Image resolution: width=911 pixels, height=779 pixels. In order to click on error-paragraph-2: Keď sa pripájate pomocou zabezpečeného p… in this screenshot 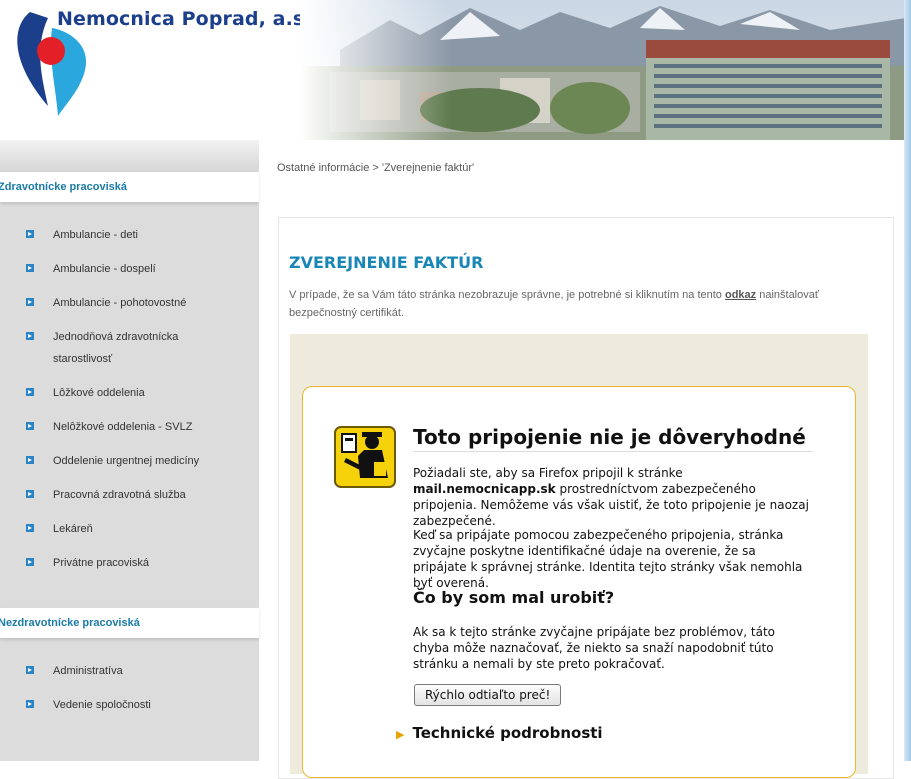, I will do `click(608, 559)`.